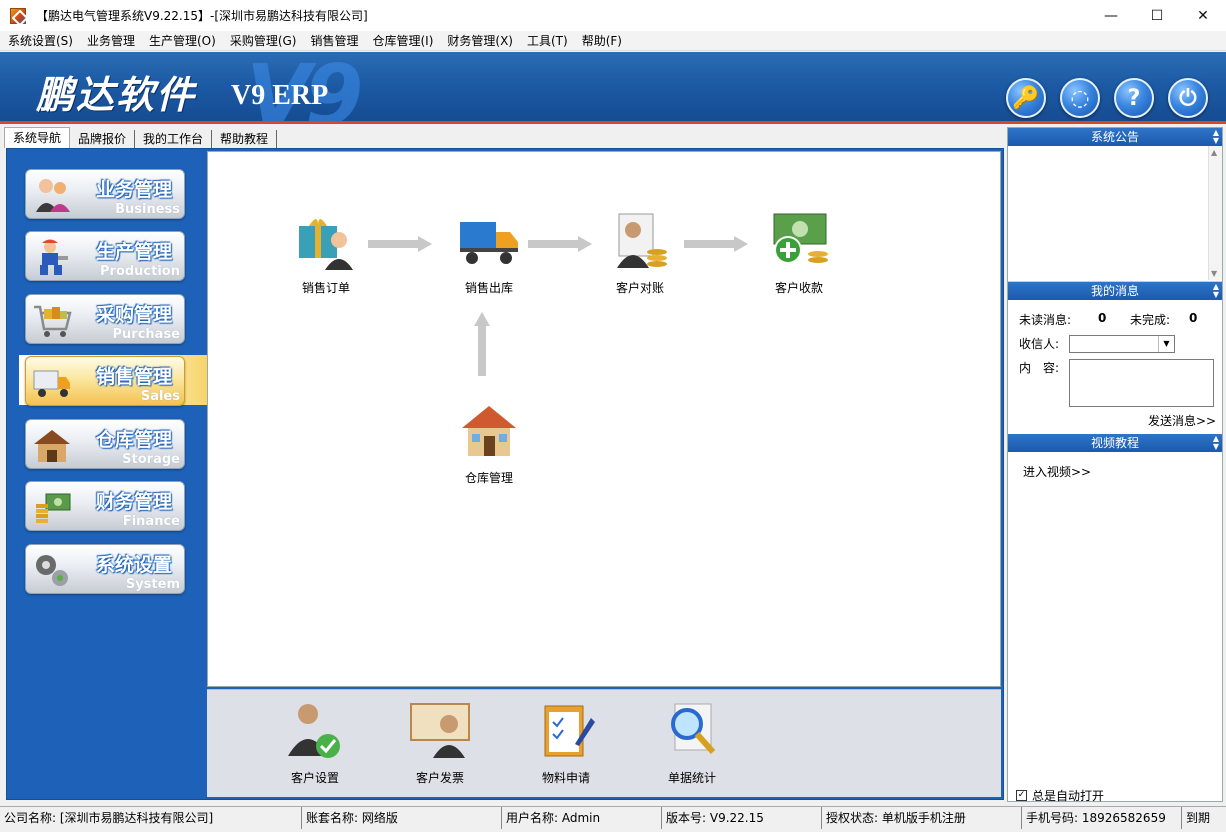 The image size is (1226, 832). I want to click on nav-storage-sub: Storage, so click(151, 459).